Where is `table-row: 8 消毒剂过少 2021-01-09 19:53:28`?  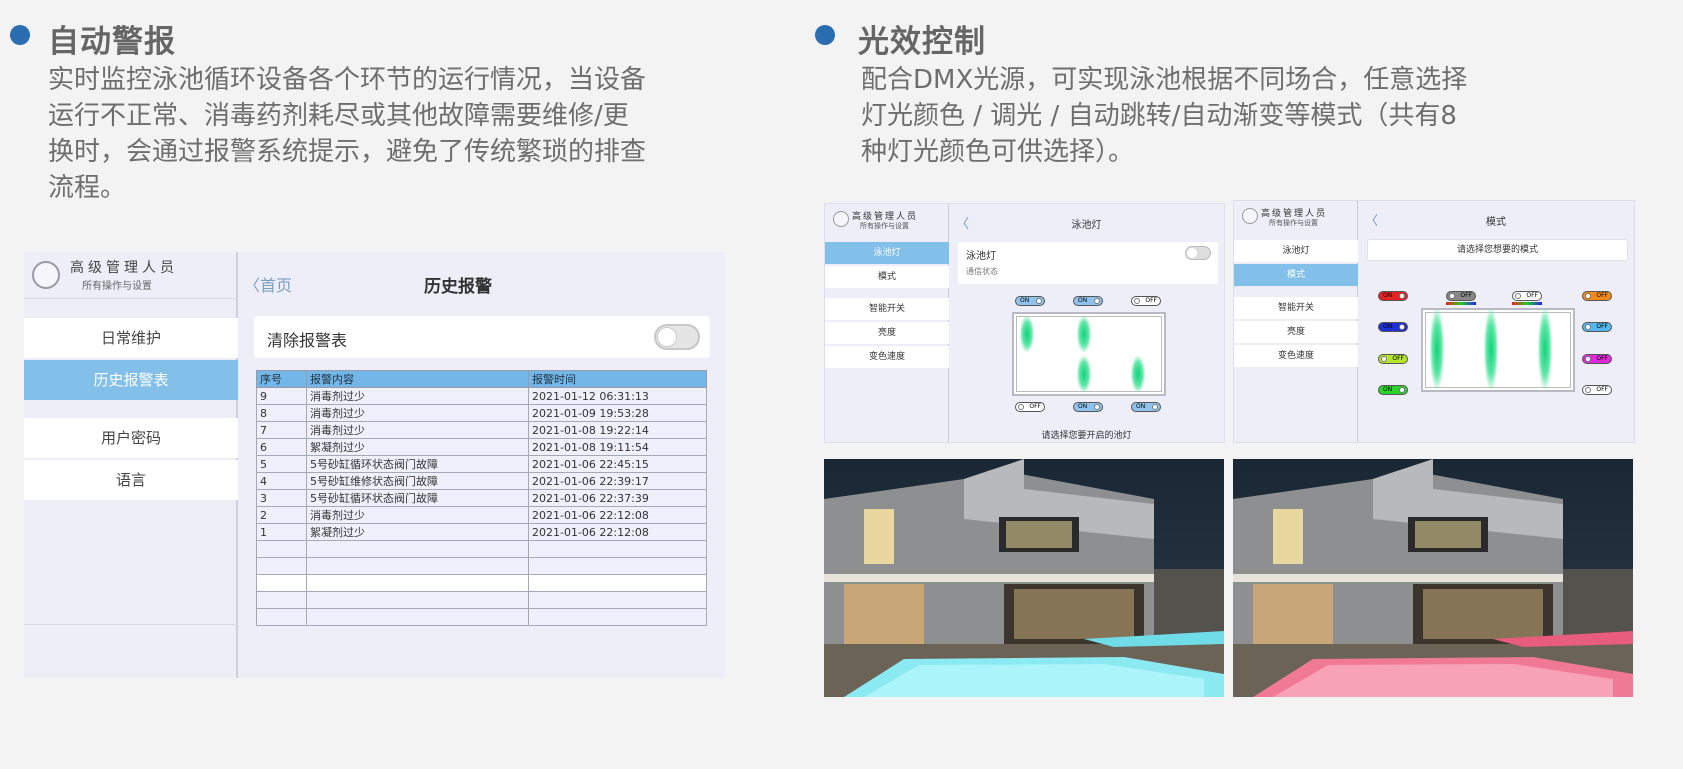
table-row: 8 消毒剂过少 2021-01-09 19:53:28 is located at coordinates (481, 413).